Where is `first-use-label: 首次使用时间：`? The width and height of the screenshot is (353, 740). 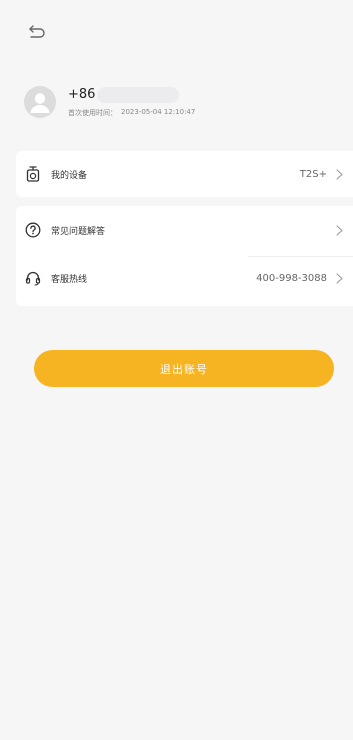
first-use-label: 首次使用时间： is located at coordinates (92, 112).